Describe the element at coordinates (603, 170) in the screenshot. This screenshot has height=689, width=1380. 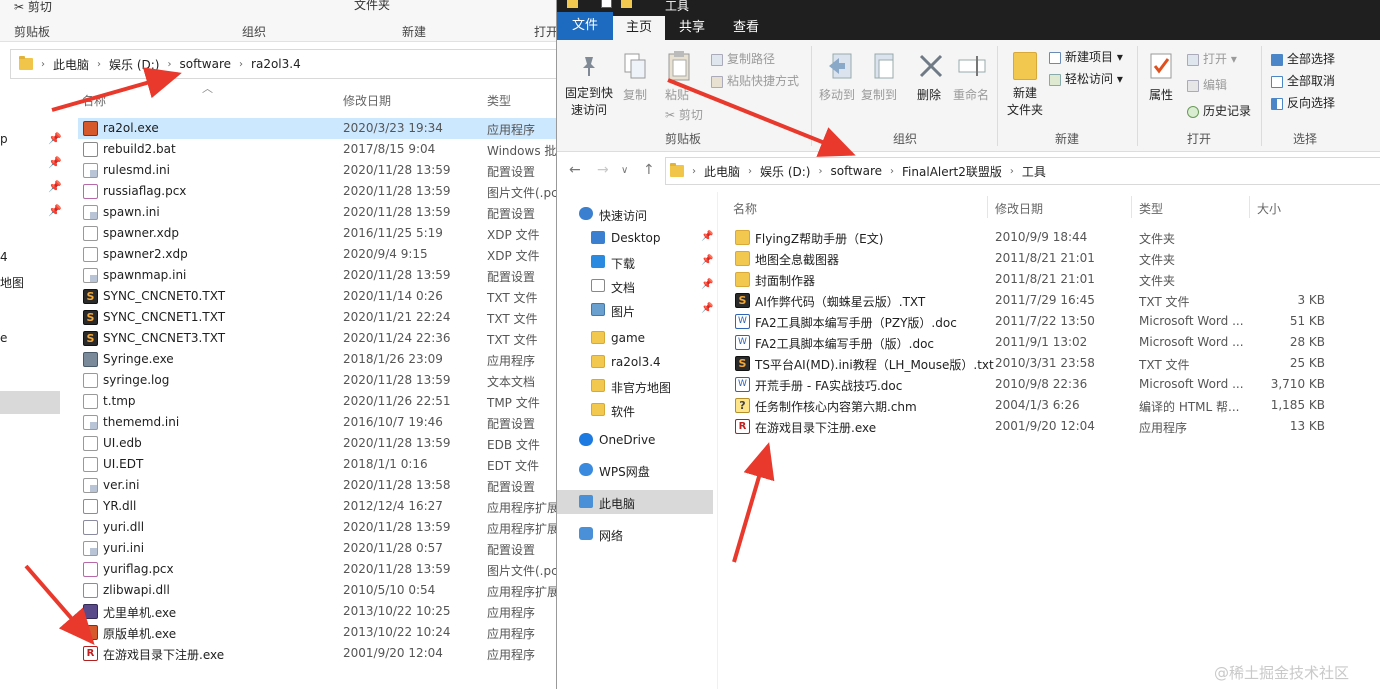
I see `forward-arrow-icon: →` at that location.